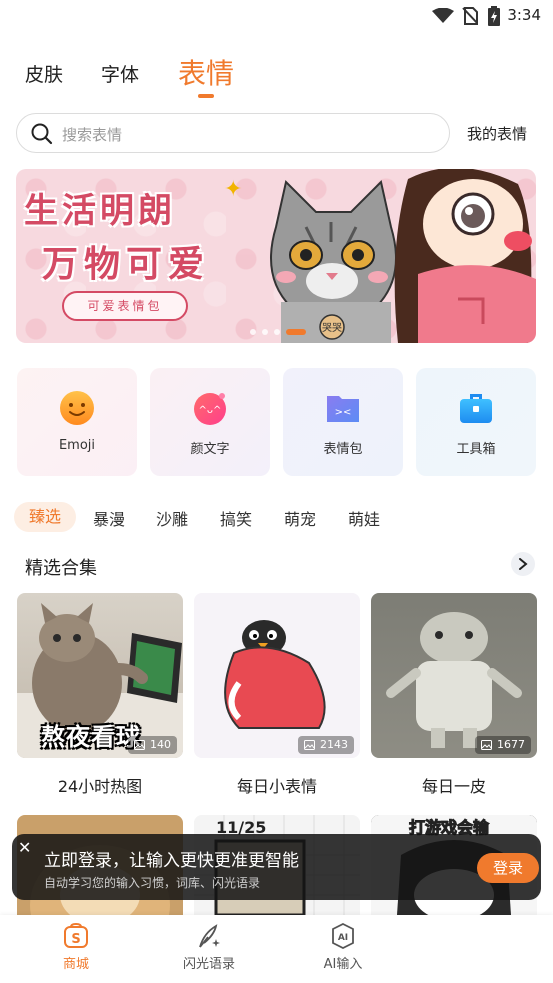 Image resolution: width=553 pixels, height=983 pixels. I want to click on category-label: 表情包, so click(343, 449).